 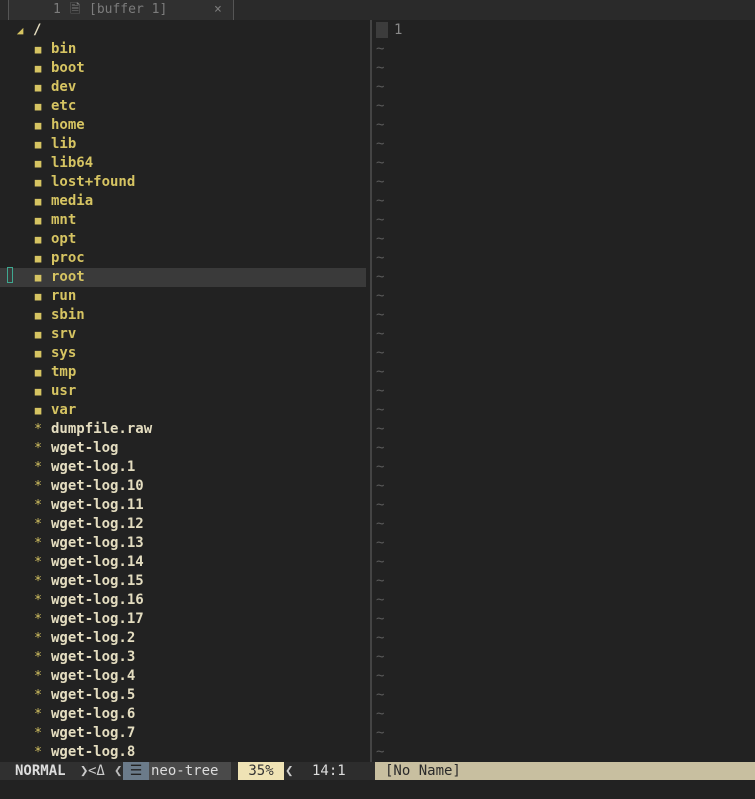 I want to click on tree-file-wget-log-15: * wget-log.15, so click(x=183, y=581).